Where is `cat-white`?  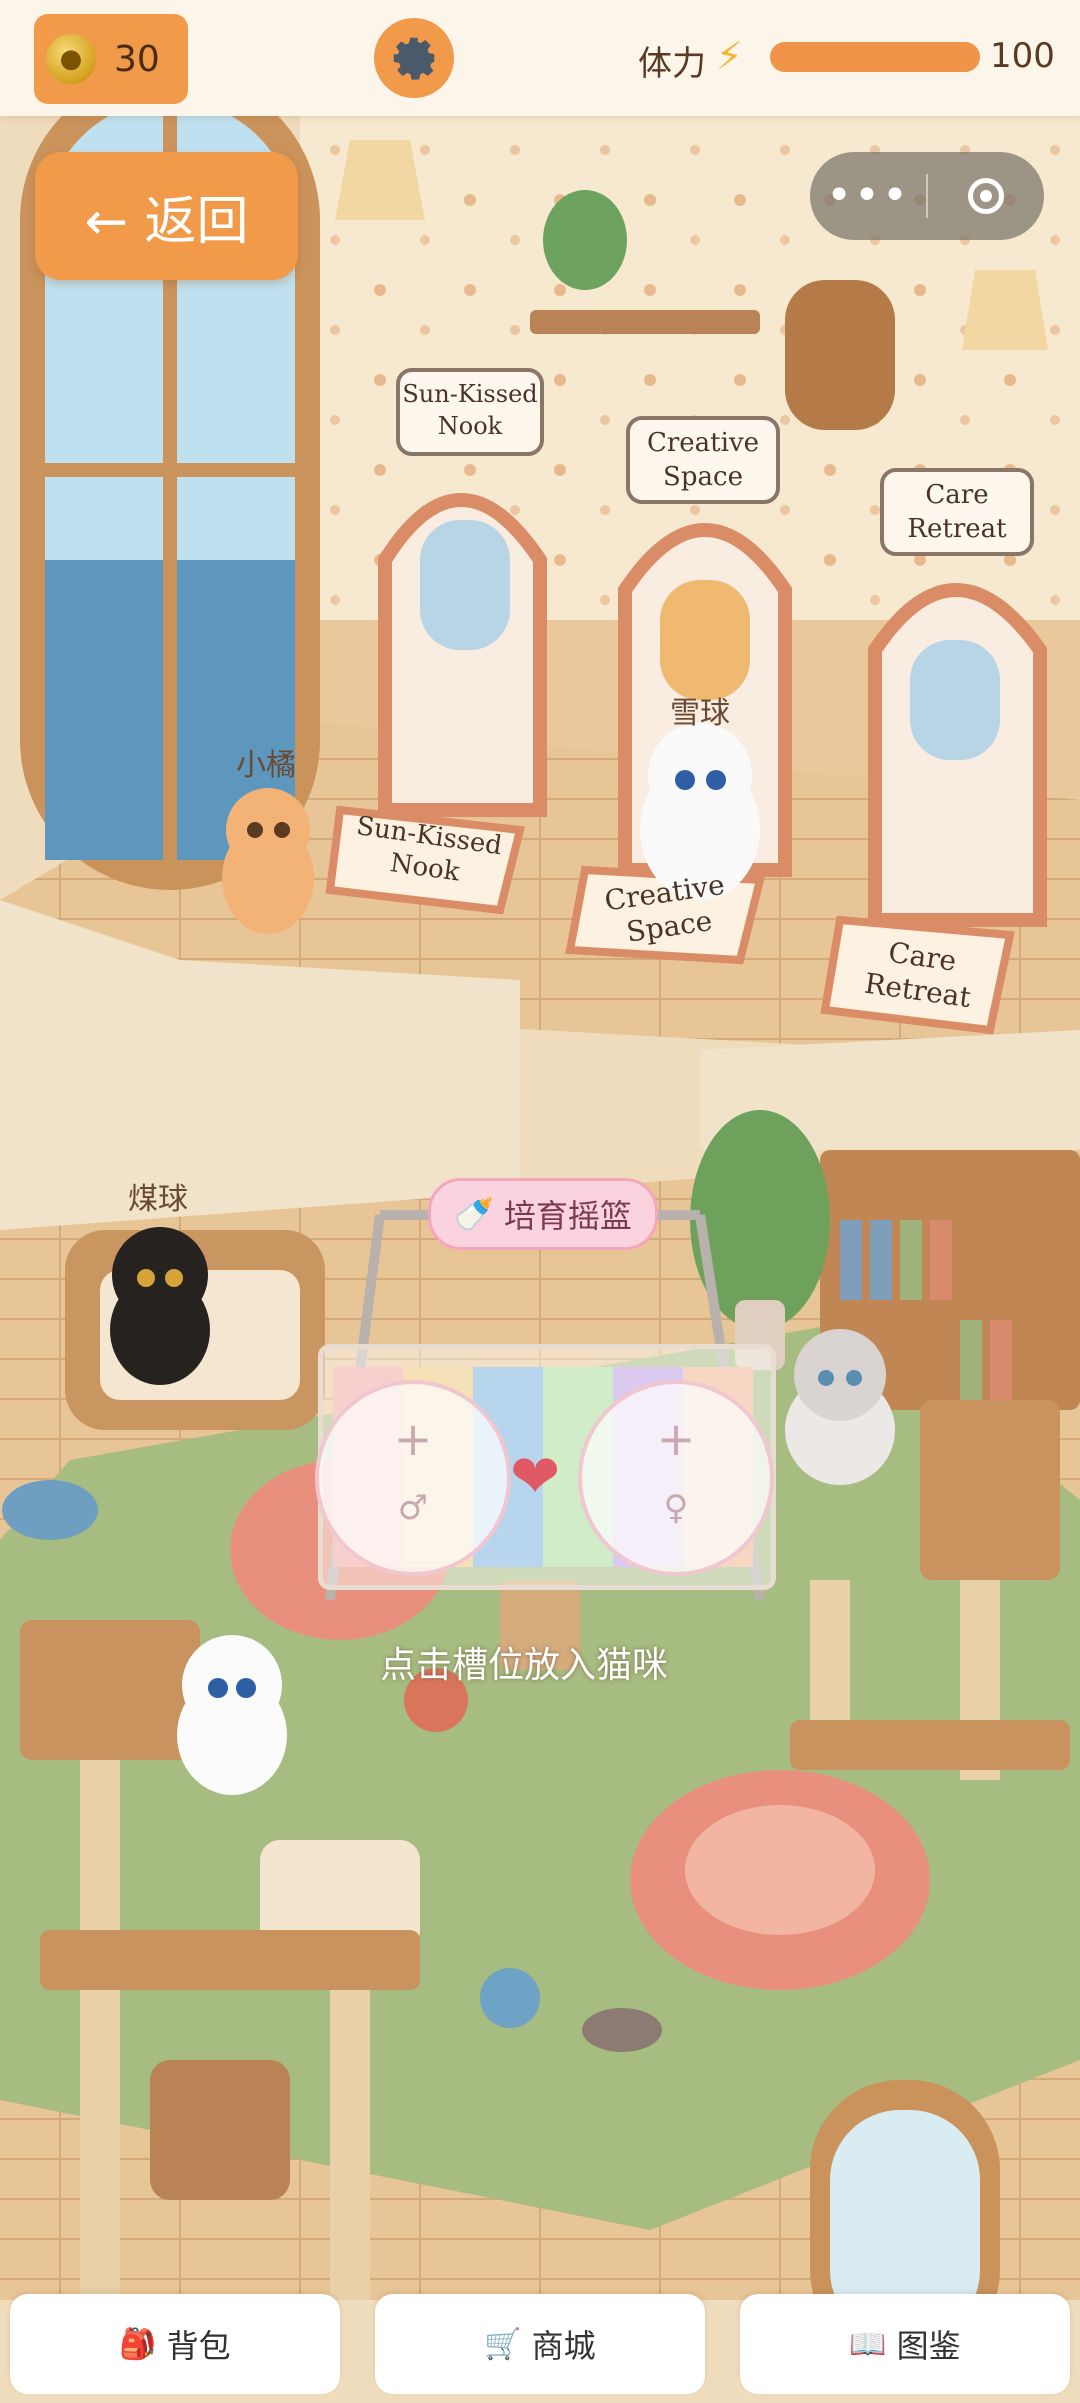
cat-white is located at coordinates (237, 1710).